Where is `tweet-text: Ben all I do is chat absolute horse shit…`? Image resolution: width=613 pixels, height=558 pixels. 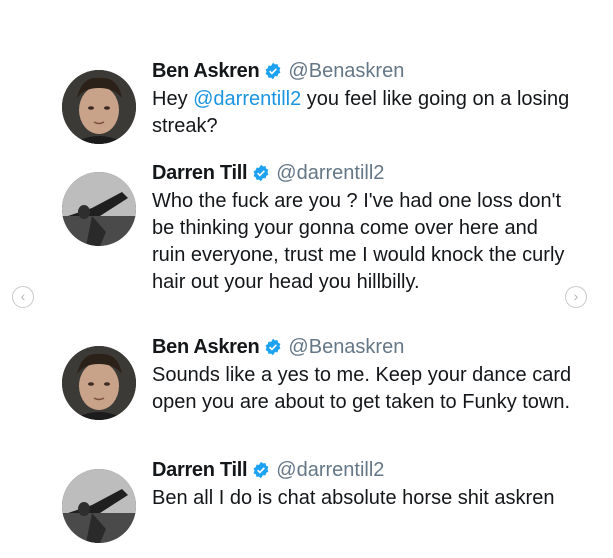
tweet-text: Ben all I do is chat absolute horse shit… is located at coordinates (353, 498).